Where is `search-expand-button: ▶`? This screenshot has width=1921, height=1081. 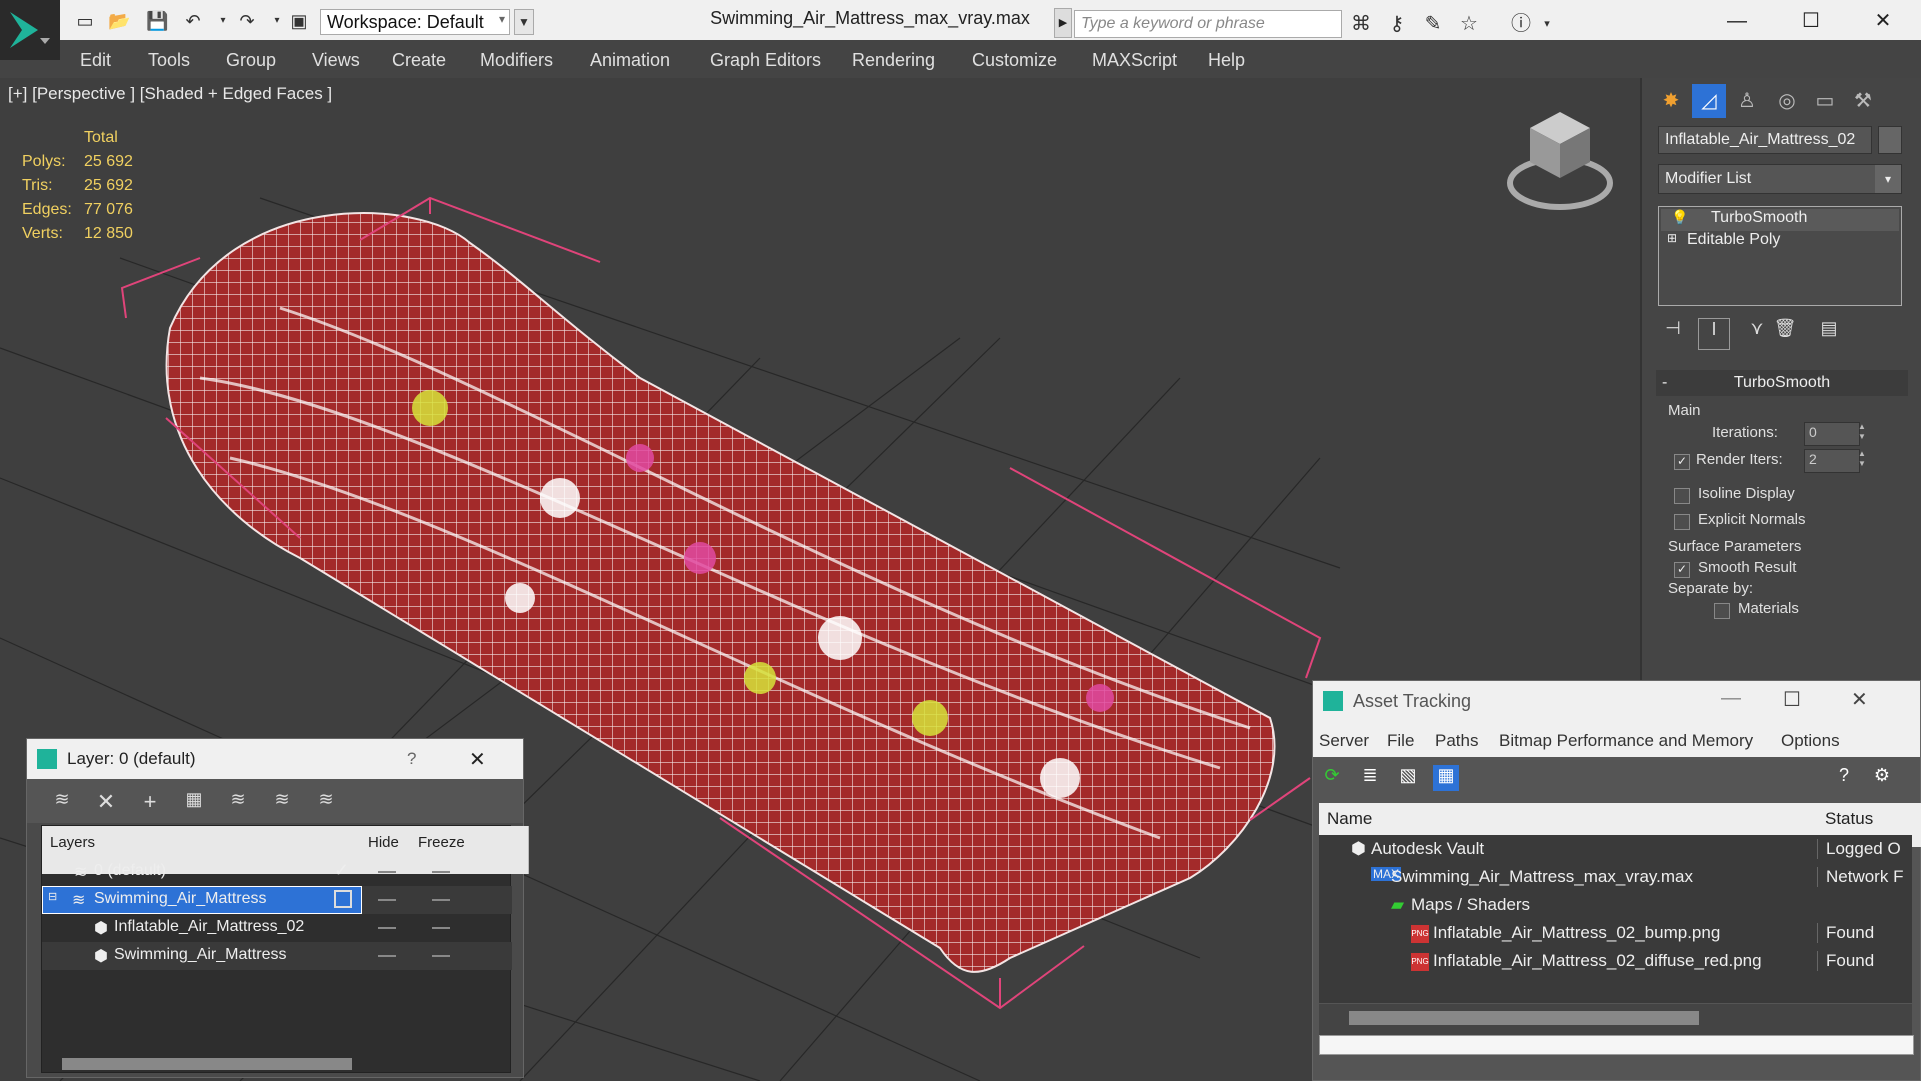 search-expand-button: ▶ is located at coordinates (1063, 23).